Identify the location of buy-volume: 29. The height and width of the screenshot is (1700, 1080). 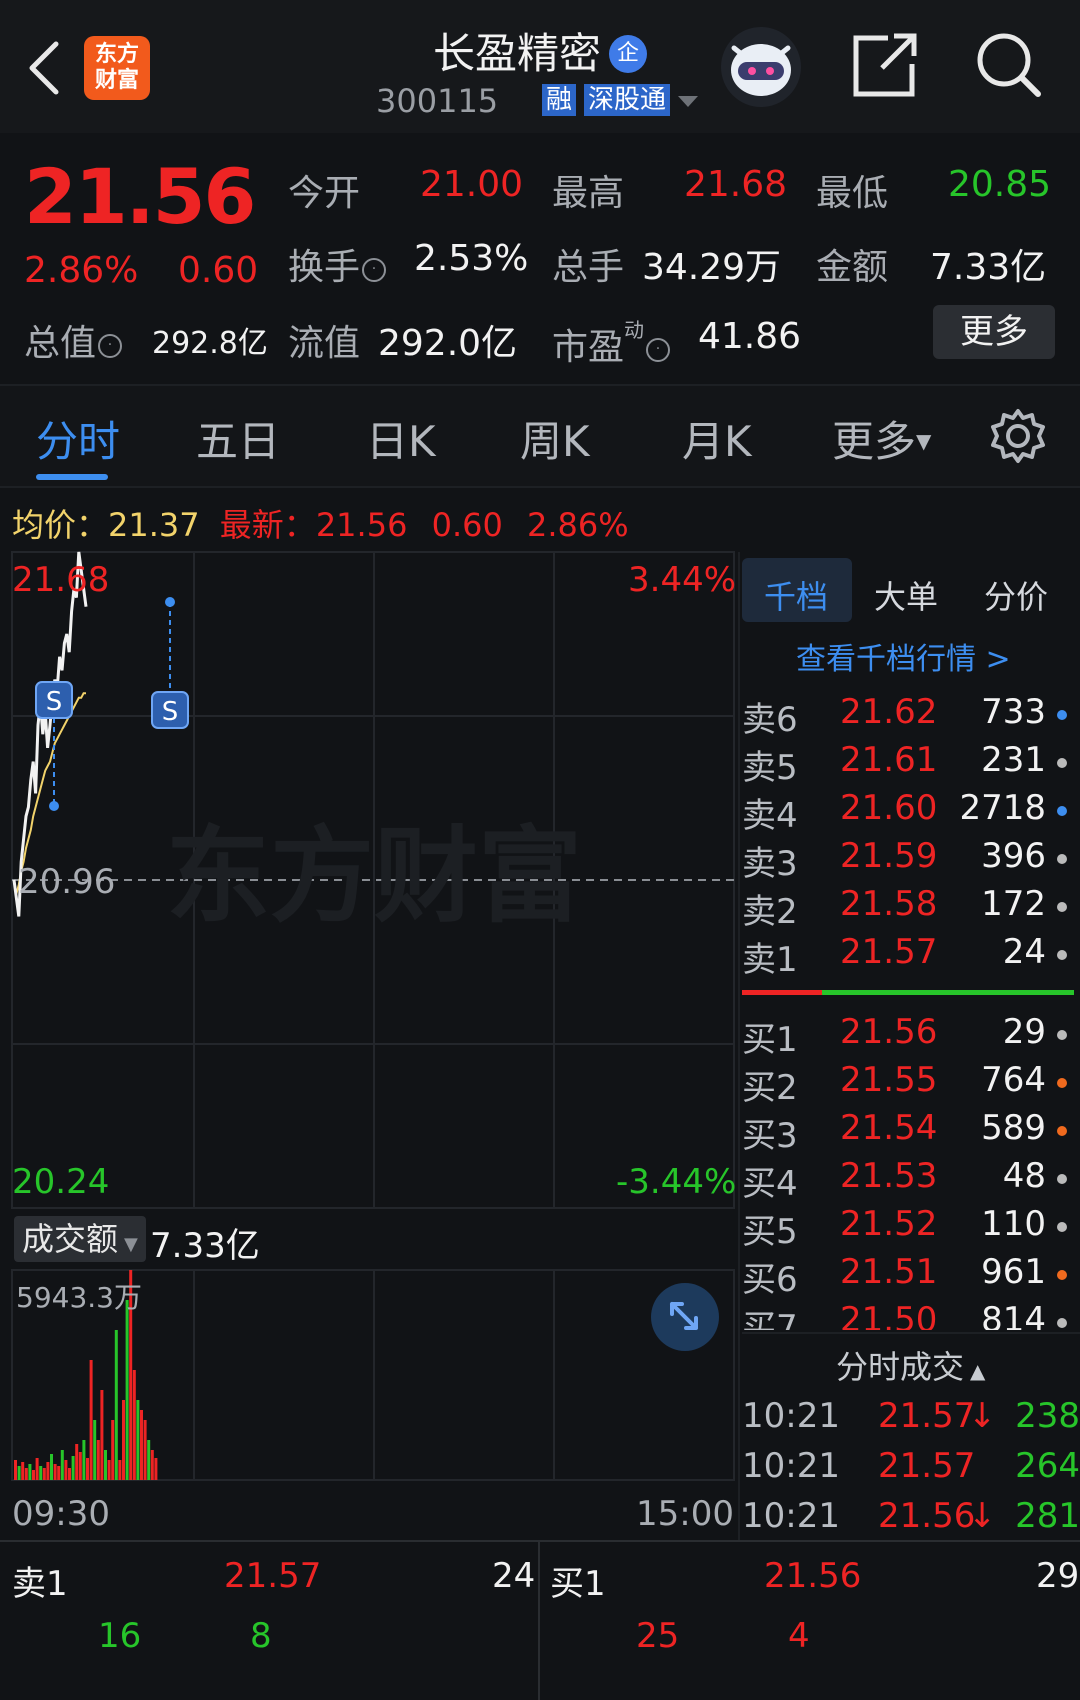
(1024, 1032).